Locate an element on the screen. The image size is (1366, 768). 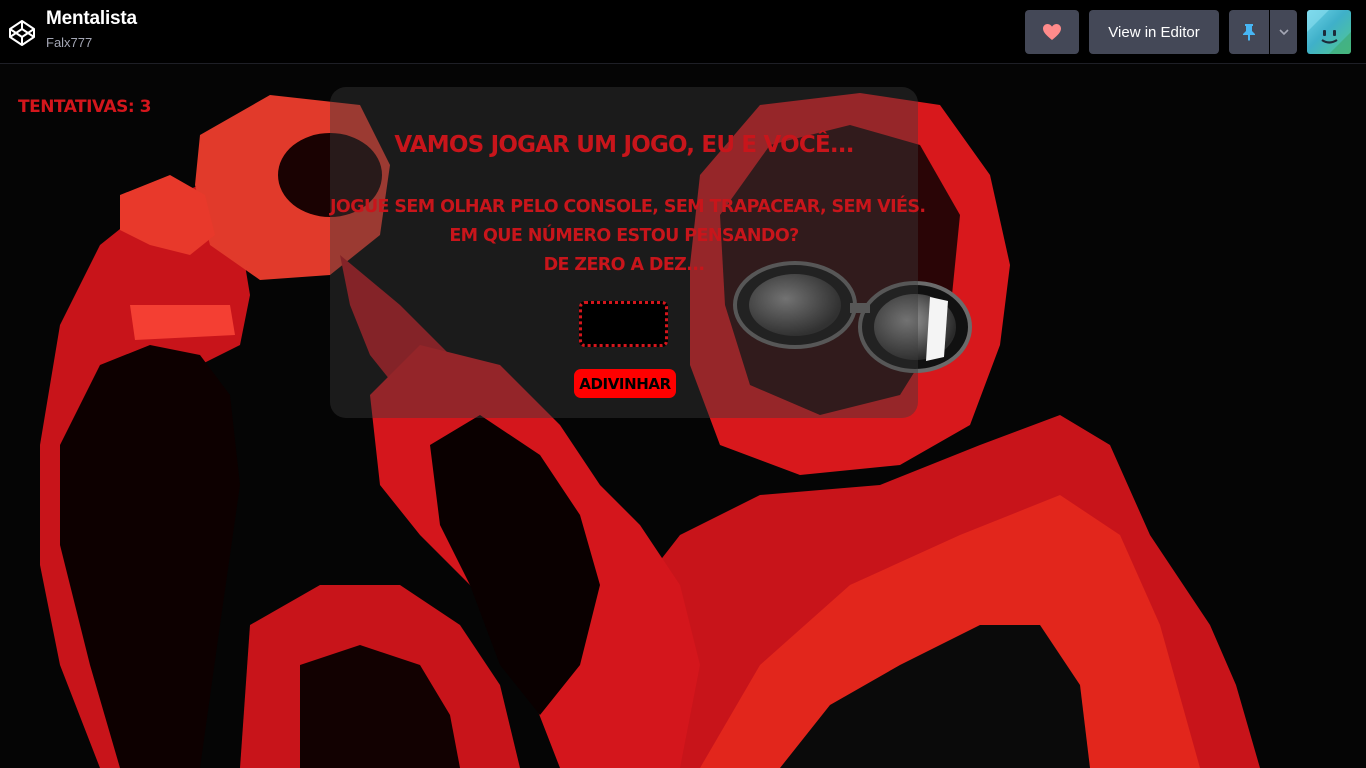
pin-dropdown-button is located at coordinates (1283, 32).